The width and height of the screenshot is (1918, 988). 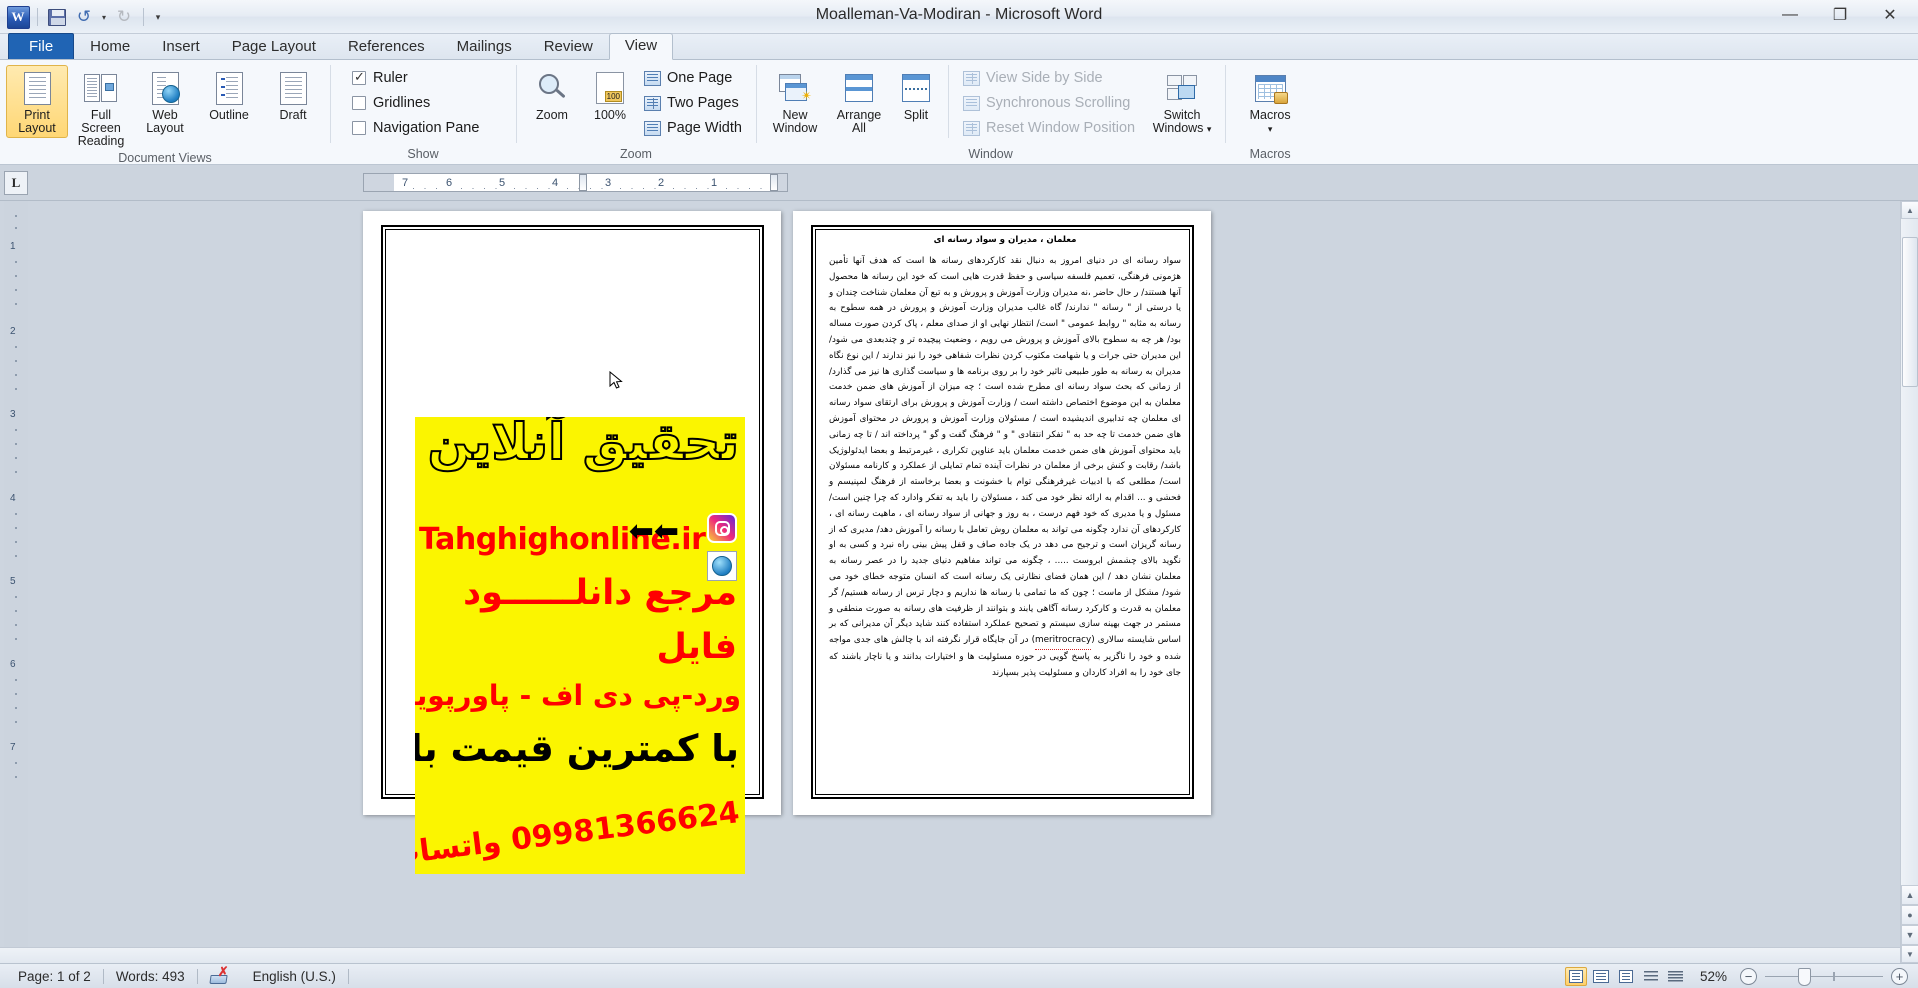 What do you see at coordinates (1182, 88) in the screenshot?
I see `switch-windows-icon` at bounding box center [1182, 88].